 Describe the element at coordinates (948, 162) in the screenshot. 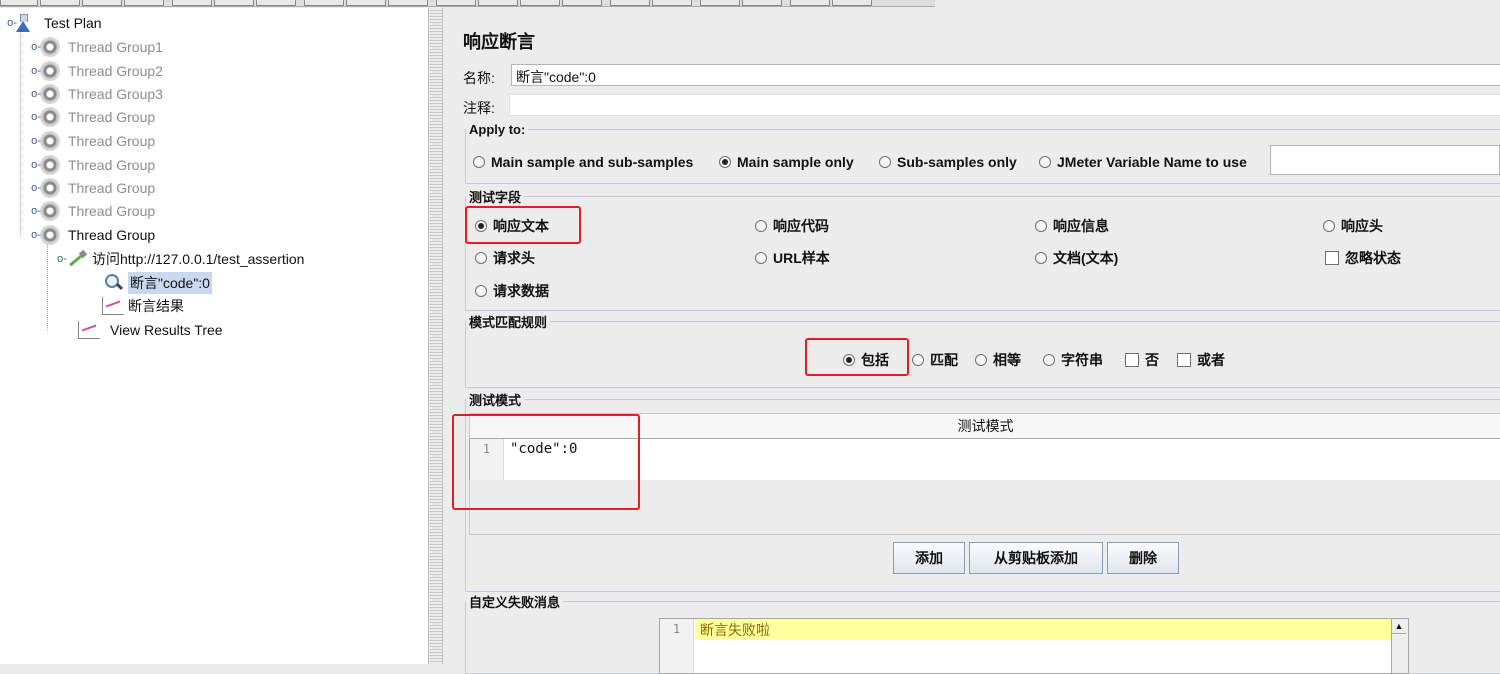

I see `apply-sub-only-option: Sub-samples only` at that location.